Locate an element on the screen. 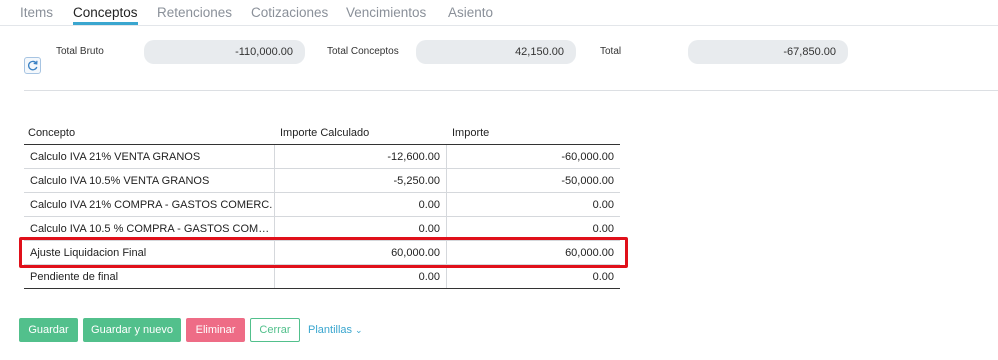 This screenshot has width=998, height=360. tab-retenciones: Retenciones is located at coordinates (194, 12).